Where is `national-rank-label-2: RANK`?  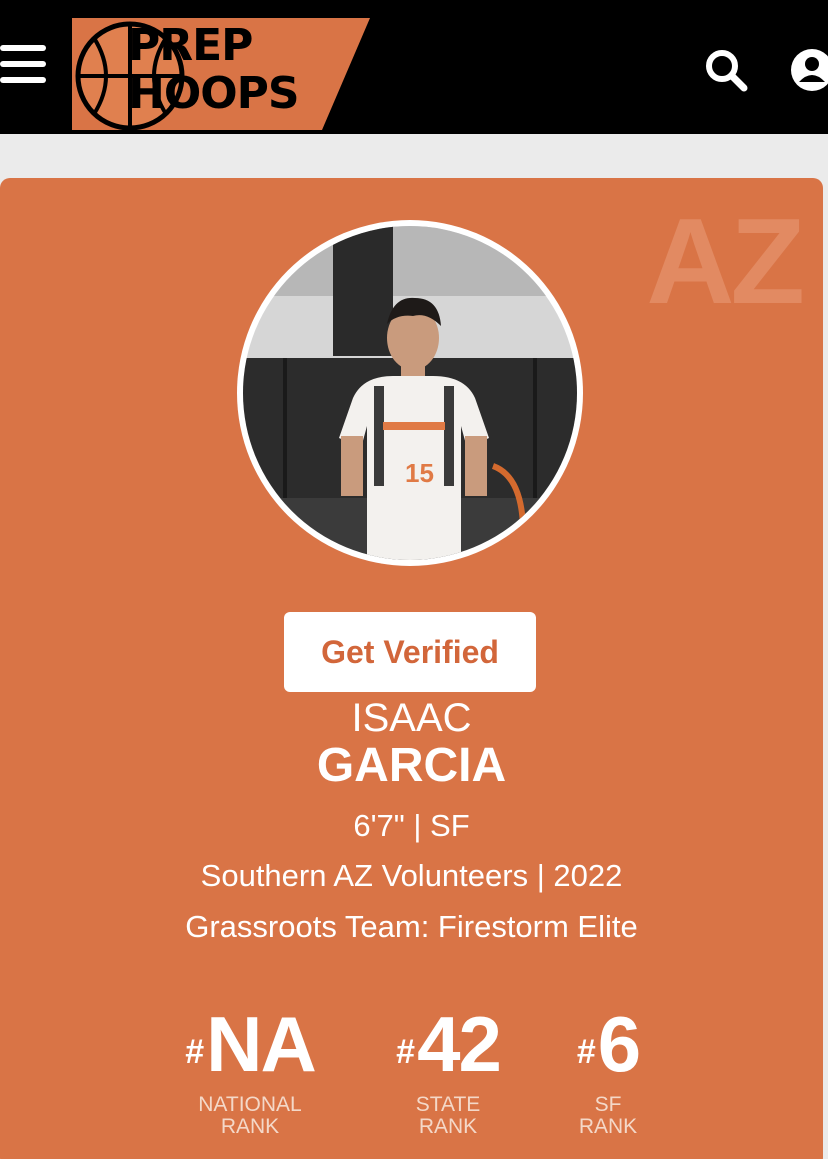 national-rank-label-2: RANK is located at coordinates (250, 1126).